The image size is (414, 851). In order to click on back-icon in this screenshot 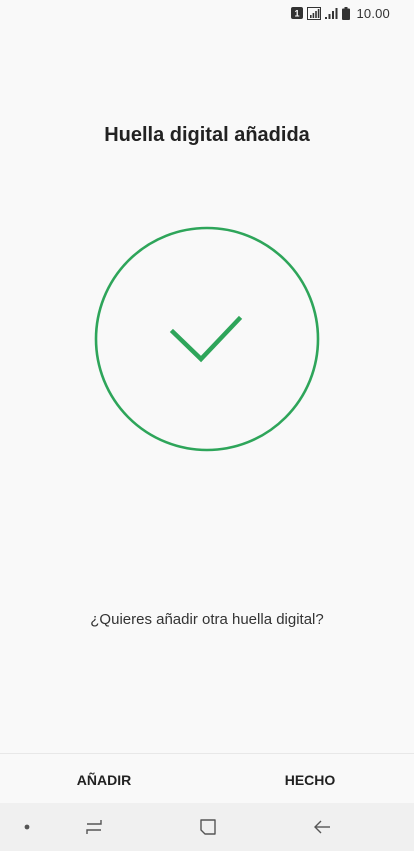, I will do `click(322, 827)`.